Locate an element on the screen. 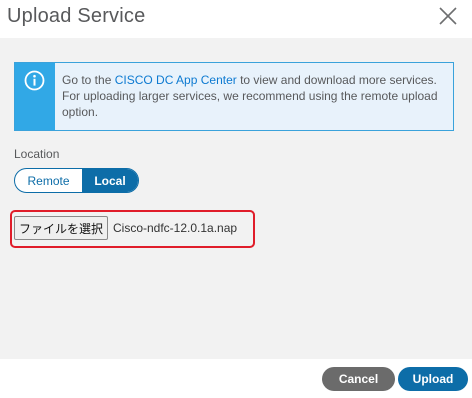 Image resolution: width=472 pixels, height=398 pixels. location-toggle: Remote Local is located at coordinates (76, 180).